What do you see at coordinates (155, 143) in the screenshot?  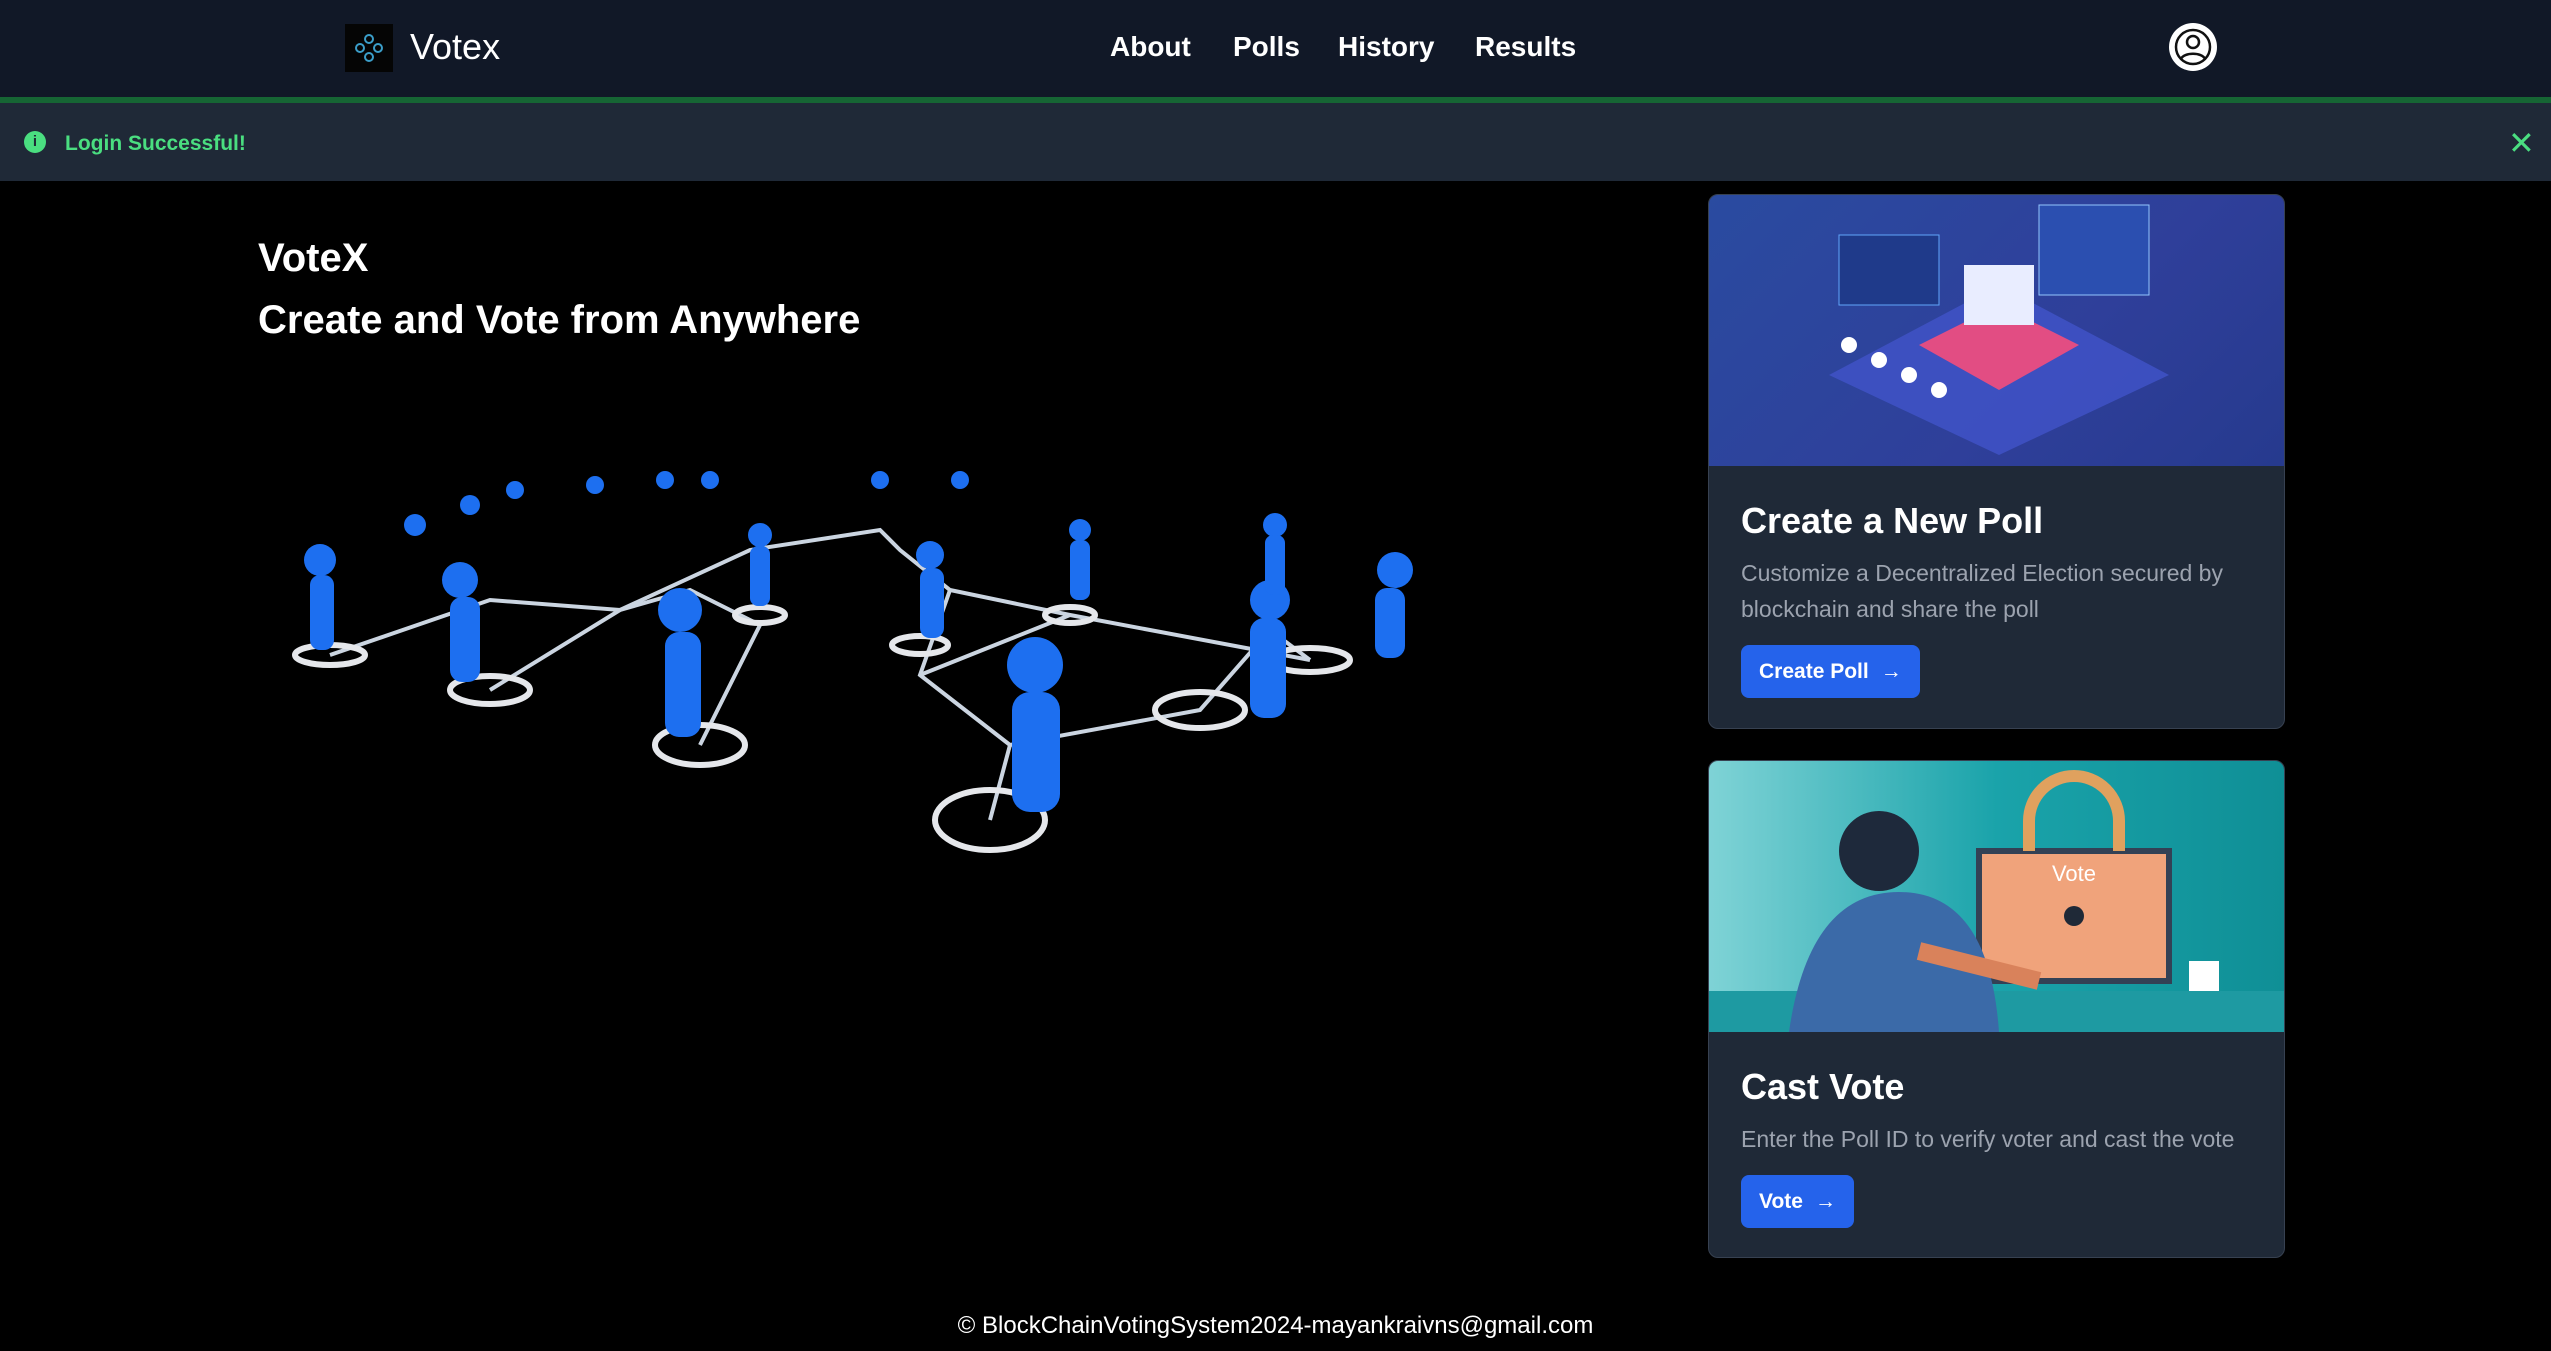 I see `alert-message: Login Successful!` at bounding box center [155, 143].